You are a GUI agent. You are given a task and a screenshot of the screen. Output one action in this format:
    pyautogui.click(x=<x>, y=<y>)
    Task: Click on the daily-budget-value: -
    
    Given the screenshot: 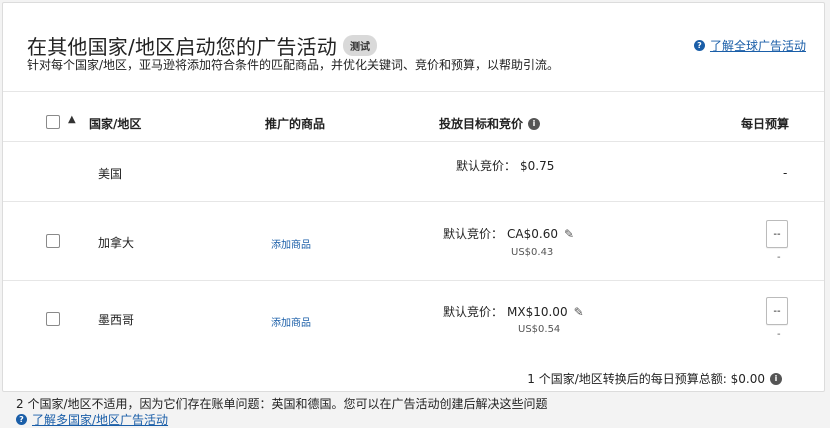 What is the action you would take?
    pyautogui.click(x=785, y=173)
    